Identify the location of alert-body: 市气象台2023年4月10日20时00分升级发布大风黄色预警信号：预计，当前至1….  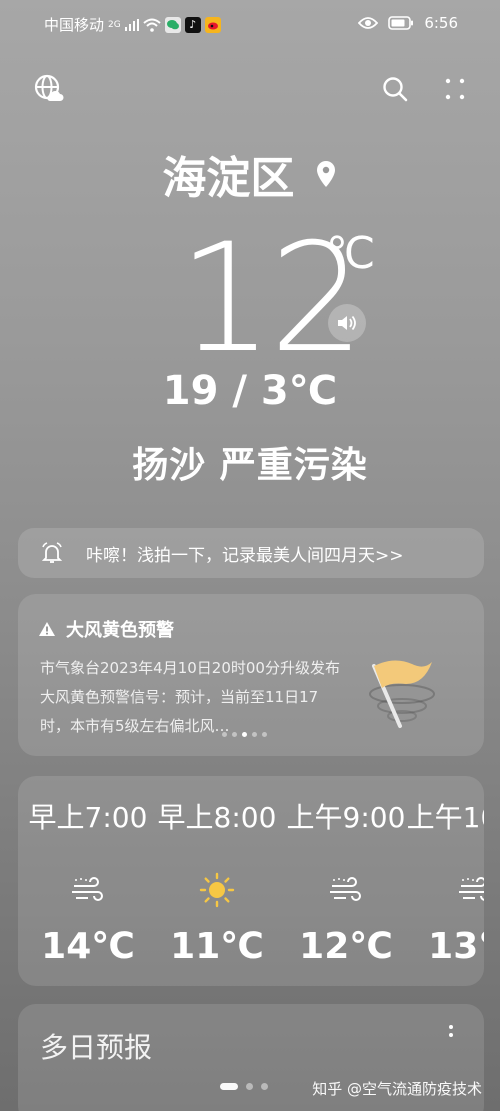
(190, 697).